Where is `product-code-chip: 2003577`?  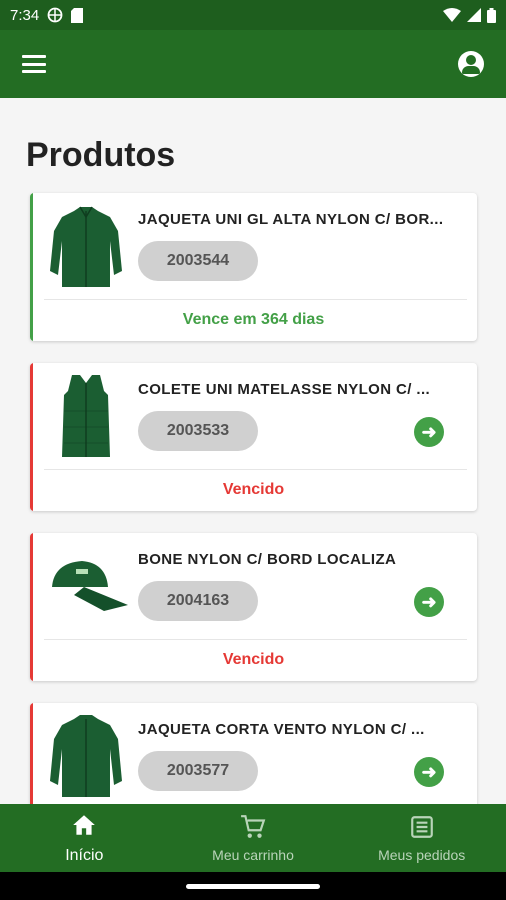
product-code-chip: 2003577 is located at coordinates (198, 771).